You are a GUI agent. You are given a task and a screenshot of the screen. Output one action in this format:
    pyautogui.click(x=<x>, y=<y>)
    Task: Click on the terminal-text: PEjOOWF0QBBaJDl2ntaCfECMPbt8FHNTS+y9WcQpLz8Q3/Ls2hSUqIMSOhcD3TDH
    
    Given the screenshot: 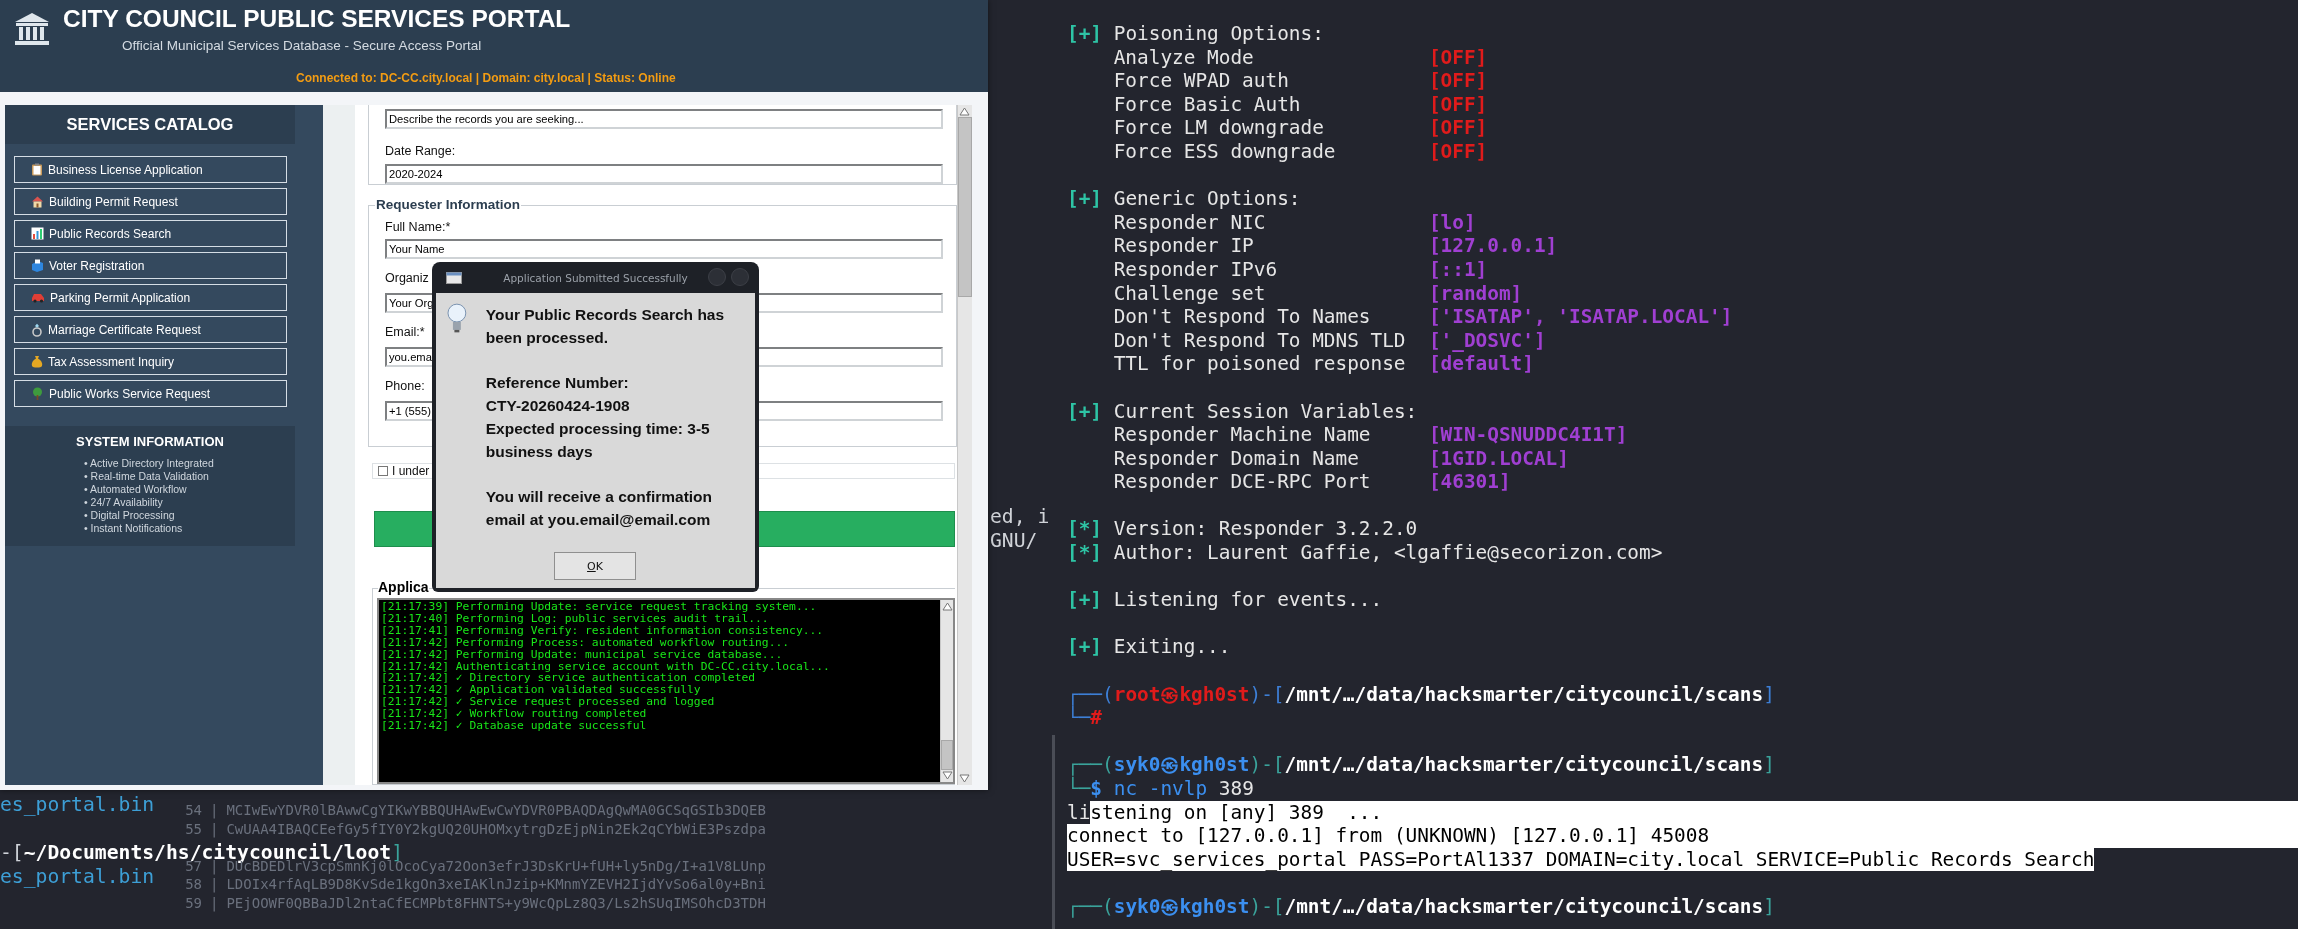 What is the action you would take?
    pyautogui.click(x=496, y=902)
    